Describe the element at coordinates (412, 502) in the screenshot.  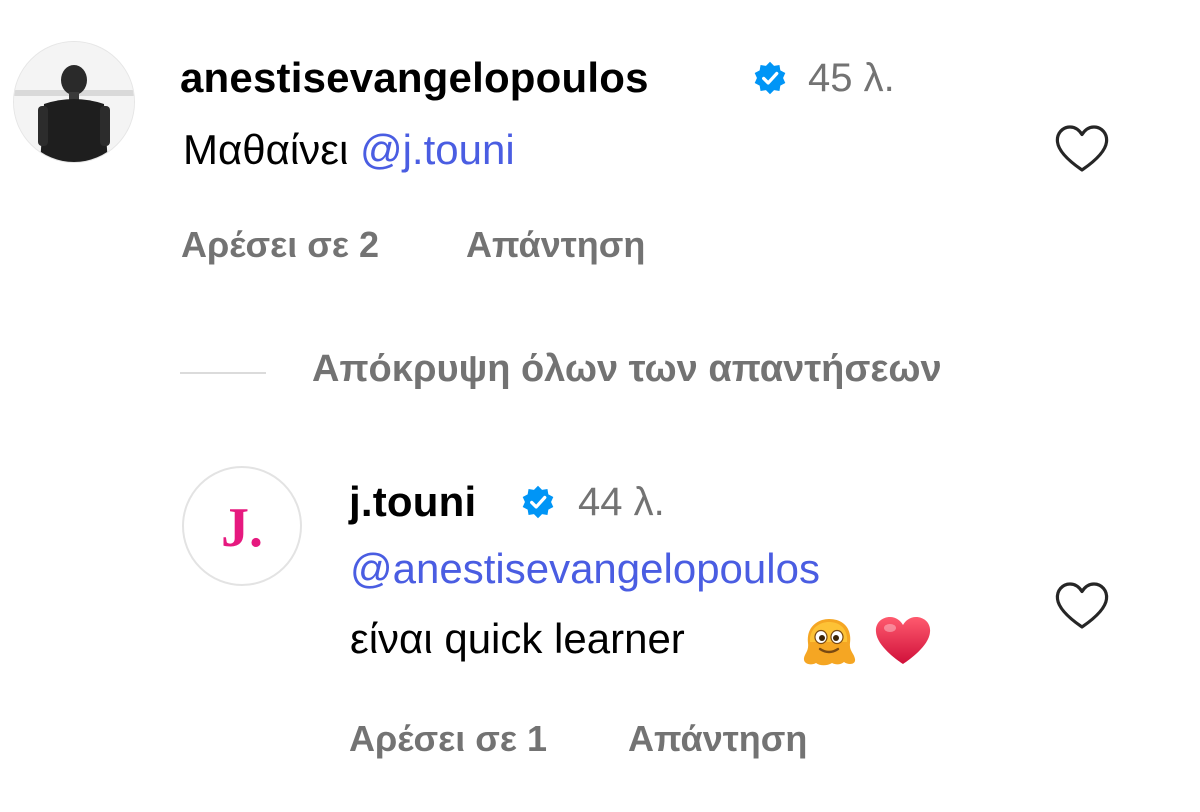
I see `comment-username: j.touni` at that location.